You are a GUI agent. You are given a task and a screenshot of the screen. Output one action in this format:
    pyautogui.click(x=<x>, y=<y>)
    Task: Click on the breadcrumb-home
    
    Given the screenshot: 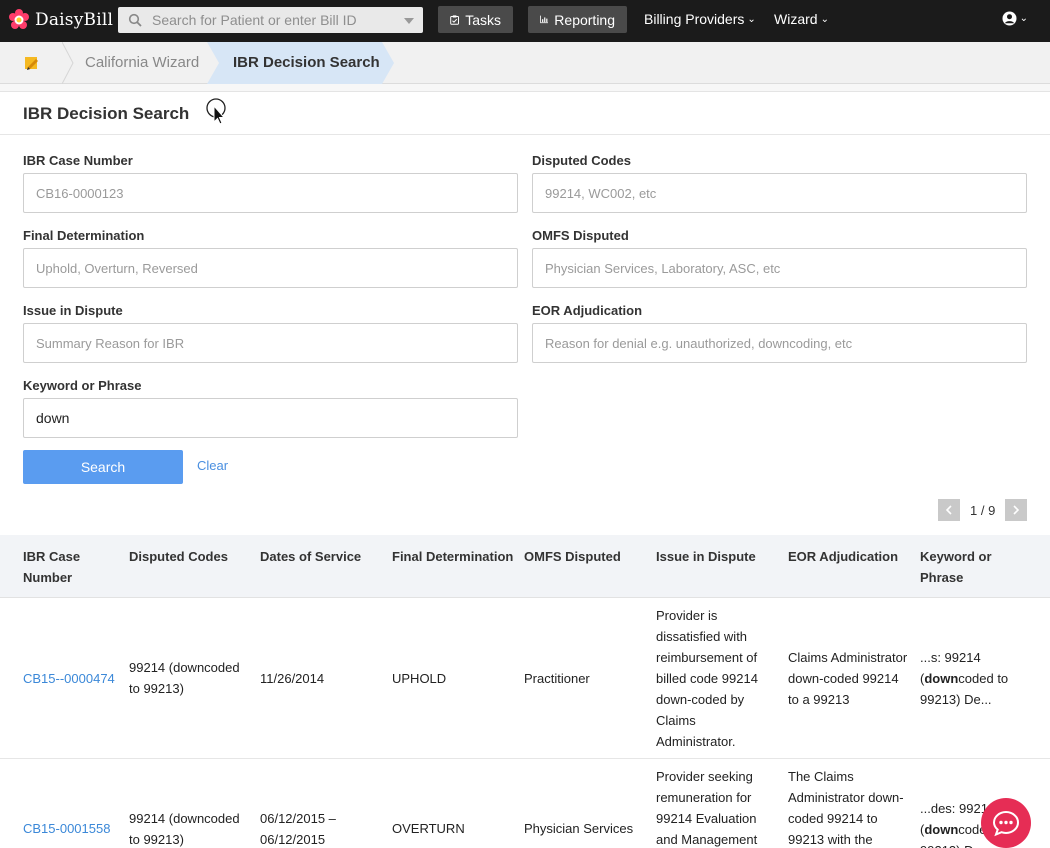 What is the action you would take?
    pyautogui.click(x=31, y=63)
    